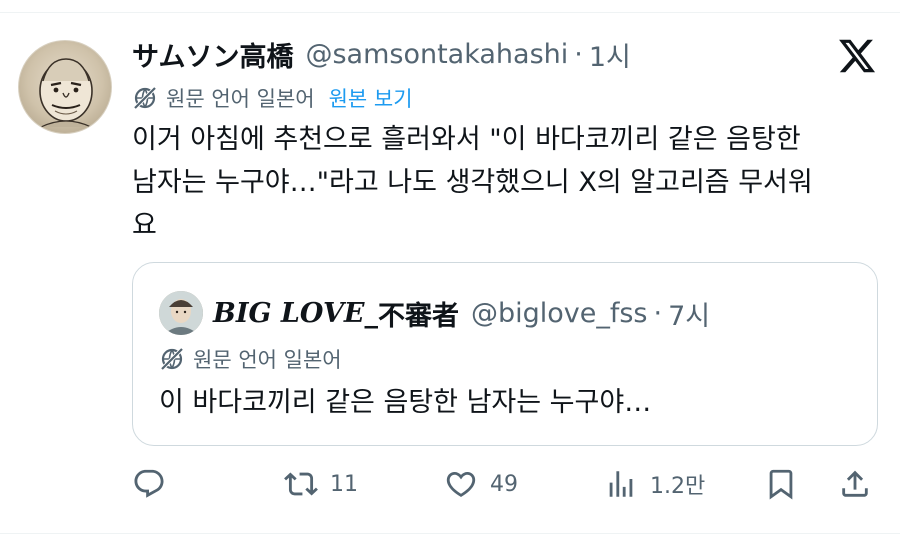 The width and height of the screenshot is (900, 540). What do you see at coordinates (267, 360) in the screenshot?
I see `quoted-source-language-label: 원문 언어 일본어` at bounding box center [267, 360].